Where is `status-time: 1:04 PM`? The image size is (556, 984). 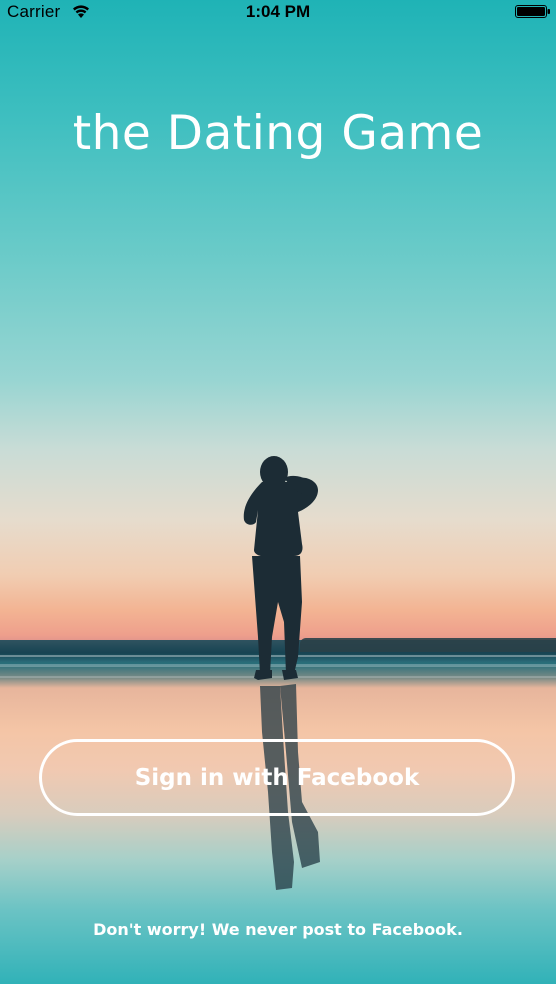
status-time: 1:04 PM is located at coordinates (278, 11).